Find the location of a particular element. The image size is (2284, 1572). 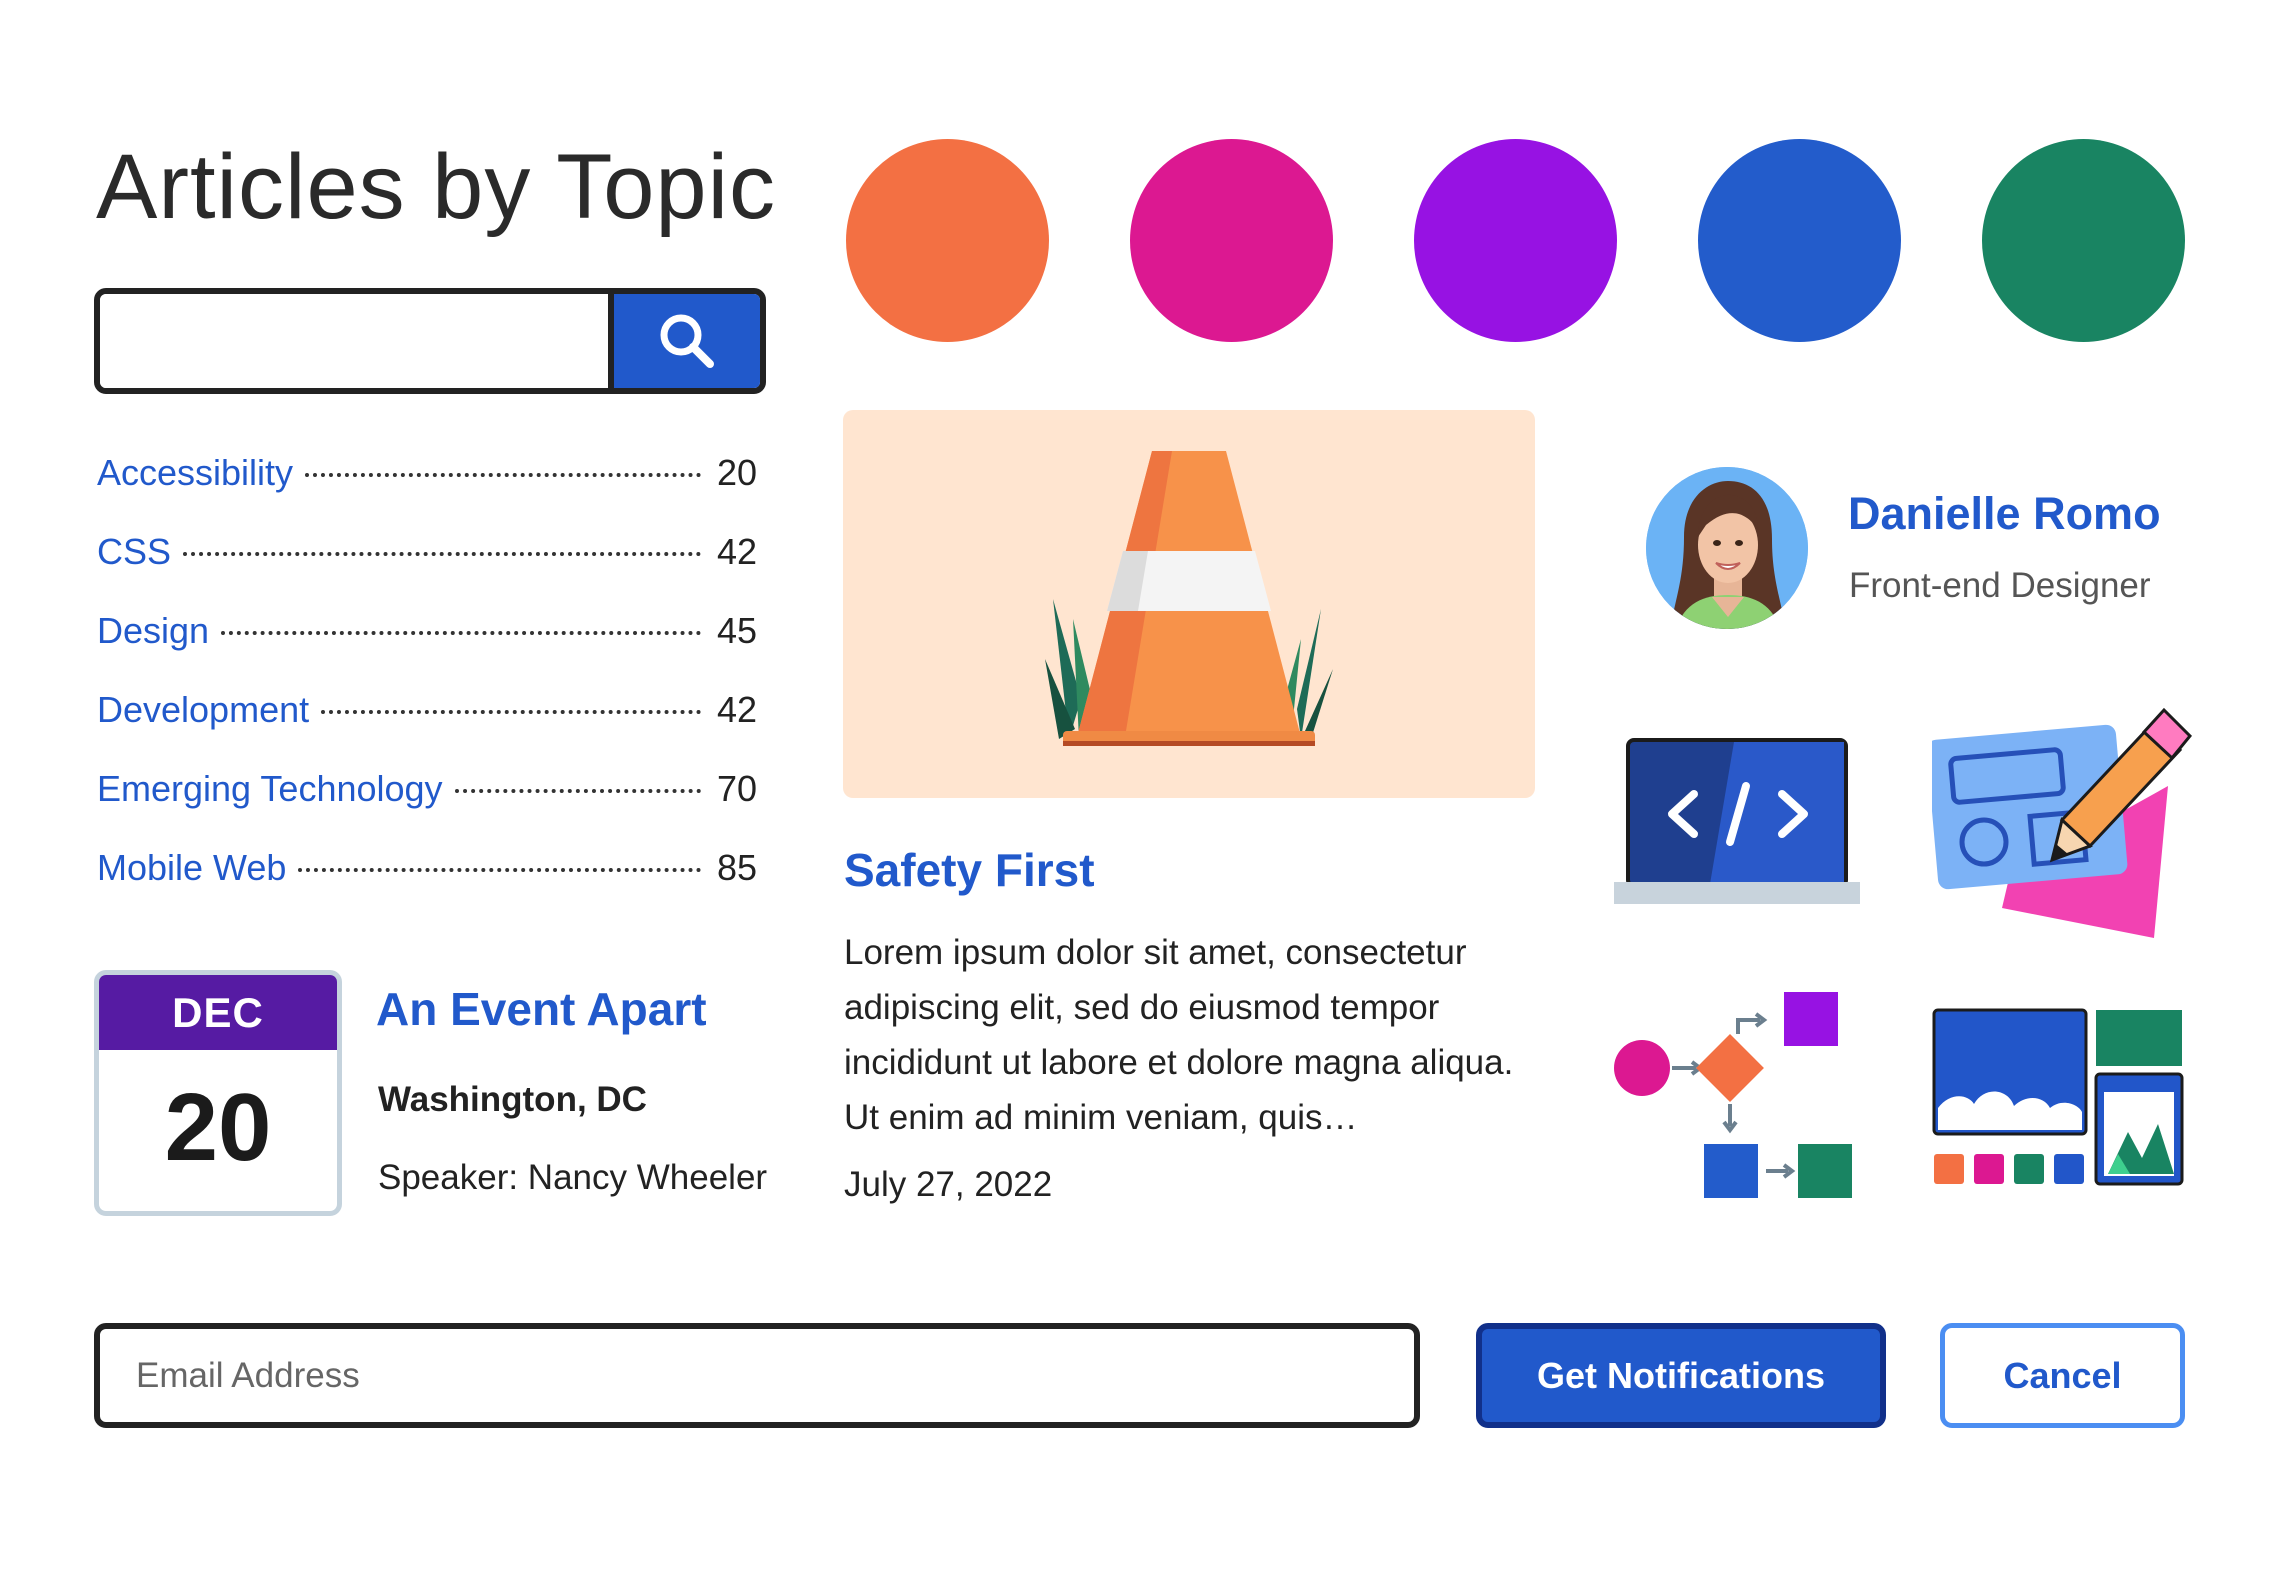

topic-count: 85 is located at coordinates (736, 867).